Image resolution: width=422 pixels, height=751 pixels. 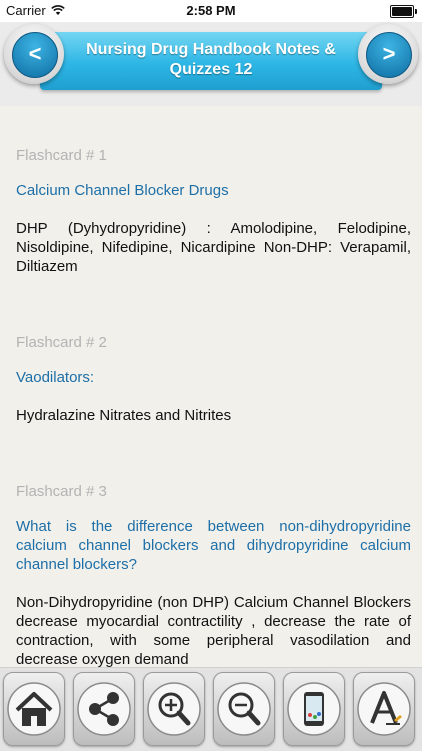 What do you see at coordinates (61, 155) in the screenshot?
I see `flashcard-label: Flashcard # 1` at bounding box center [61, 155].